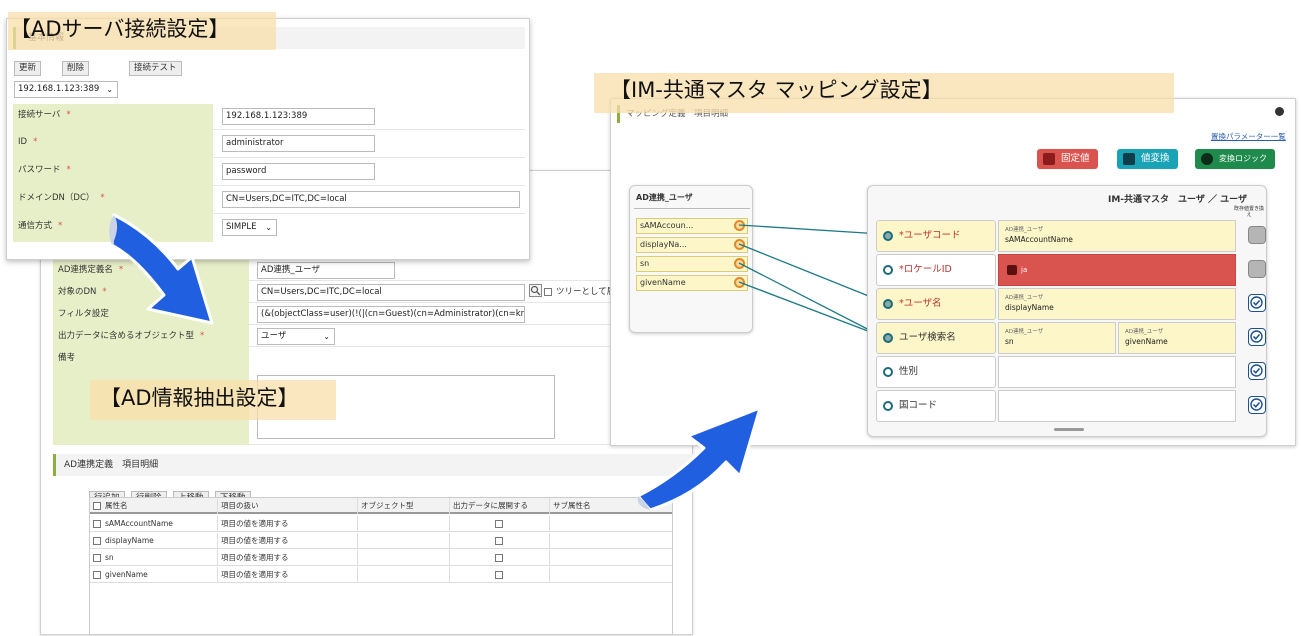 This screenshot has height=636, width=1301. What do you see at coordinates (500, 506) in the screenshot?
I see `column-header: 出力データに展開する` at bounding box center [500, 506].